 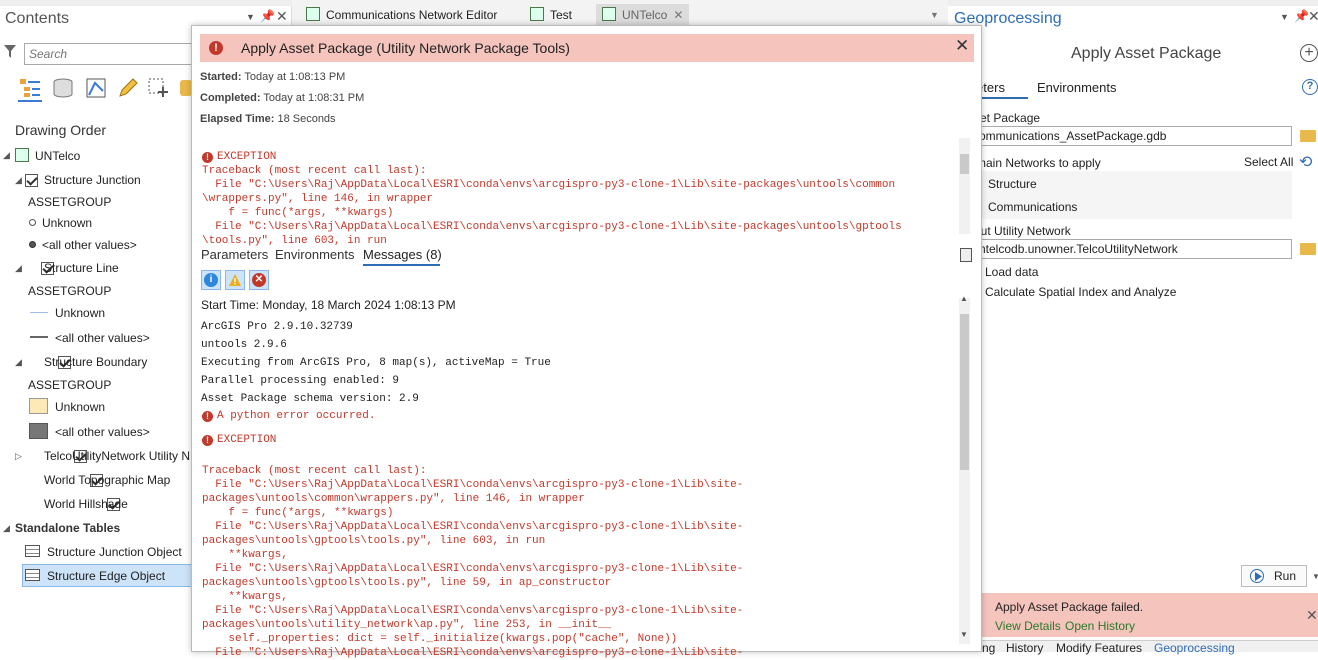 I want to click on view-details-link: View Details, so click(x=1028, y=626).